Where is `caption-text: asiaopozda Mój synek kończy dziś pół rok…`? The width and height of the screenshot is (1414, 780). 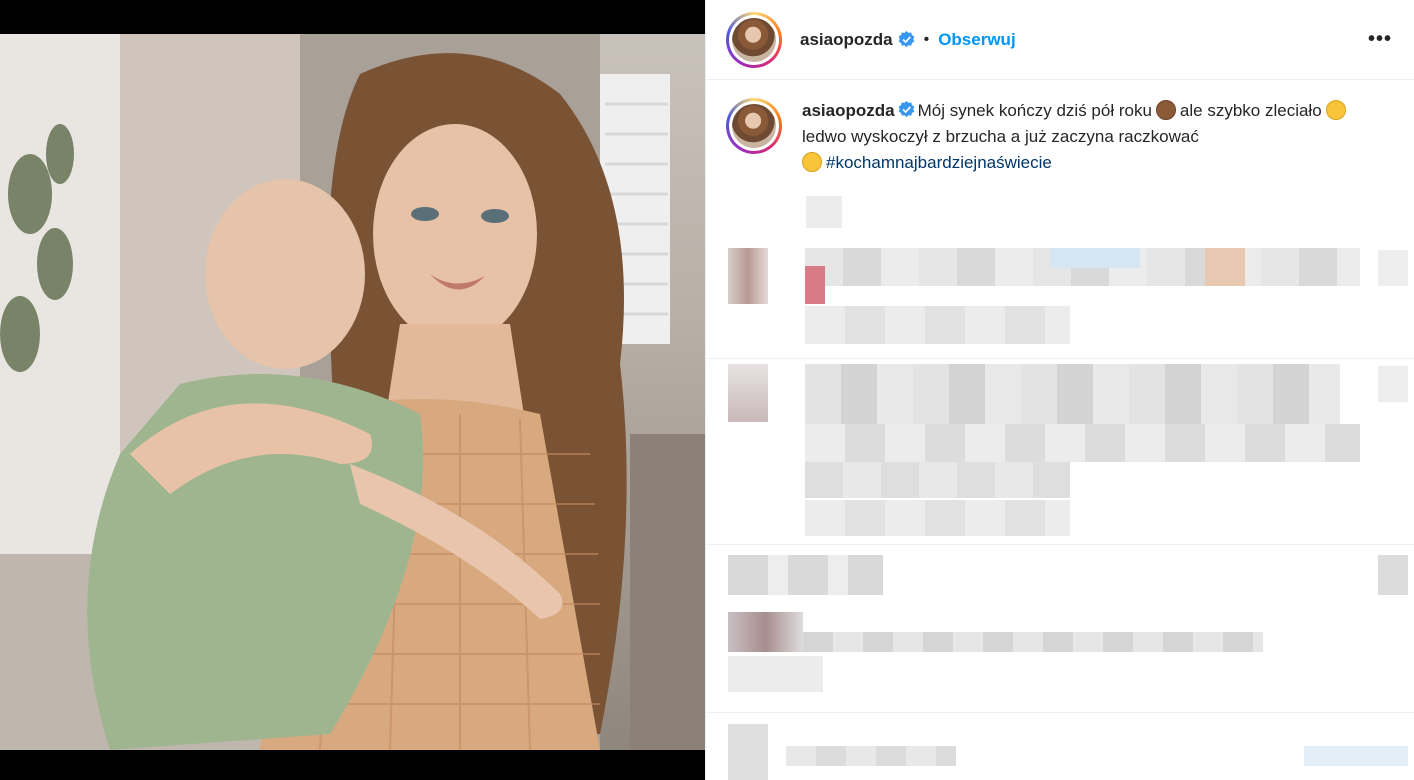 caption-text: asiaopozda Mój synek kończy dziś pół rok… is located at coordinates (1087, 137).